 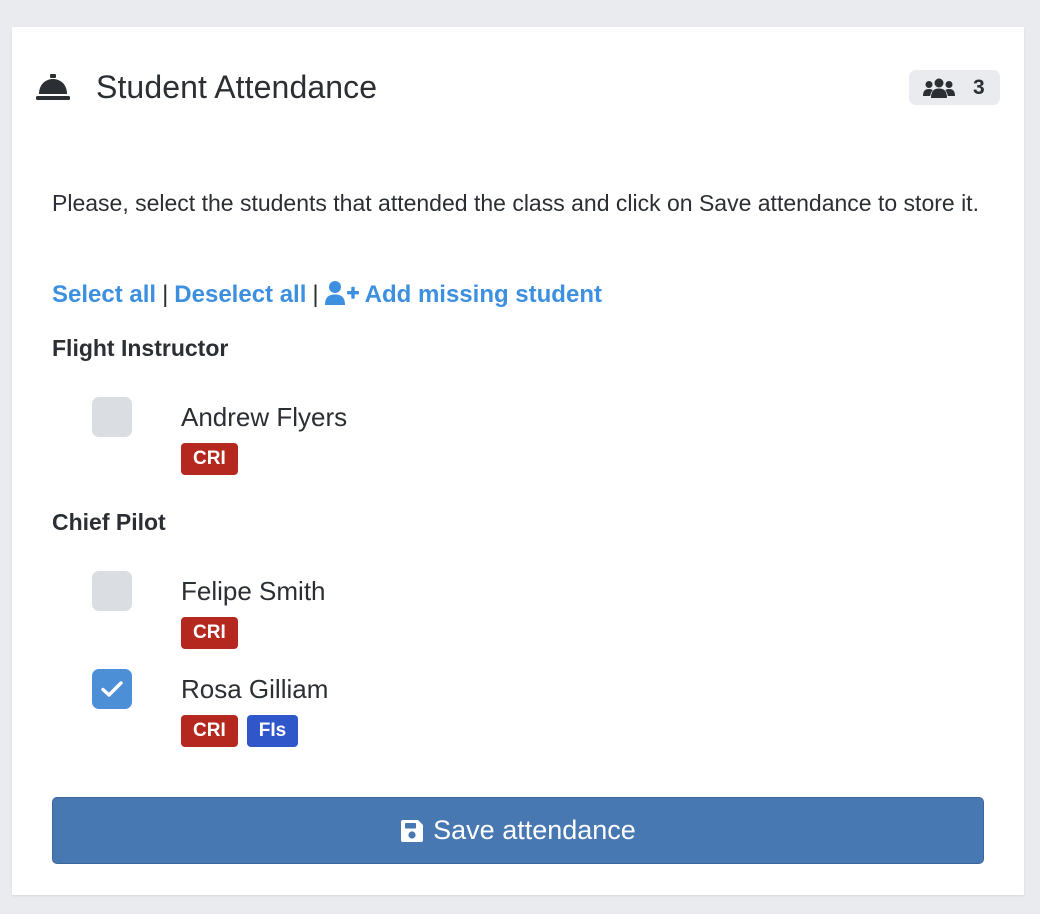 What do you see at coordinates (412, 830) in the screenshot?
I see `floppy-disk-icon` at bounding box center [412, 830].